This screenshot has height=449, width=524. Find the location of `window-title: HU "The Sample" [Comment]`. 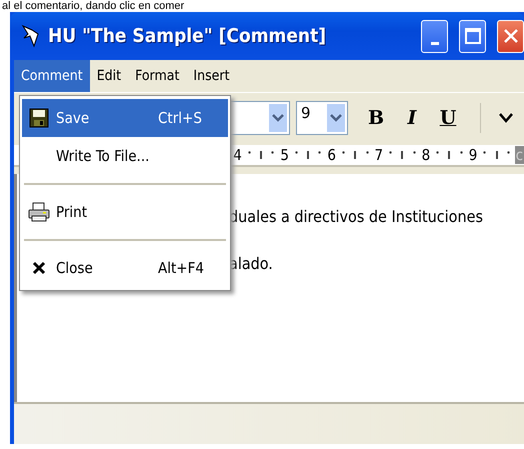

window-title: HU "The Sample" [Comment] is located at coordinates (188, 36).